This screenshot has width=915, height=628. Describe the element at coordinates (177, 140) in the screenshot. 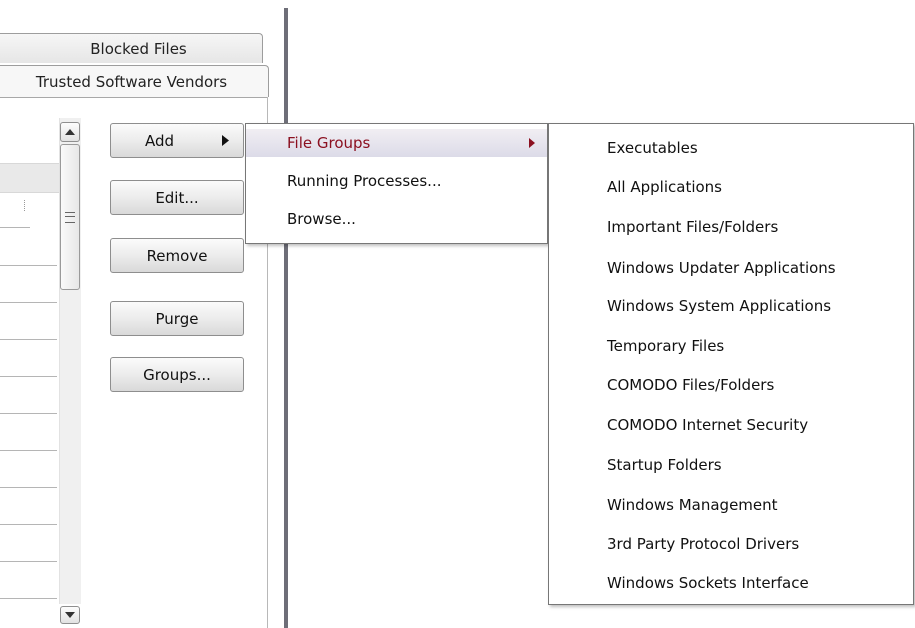

I see `add-button: Add` at that location.